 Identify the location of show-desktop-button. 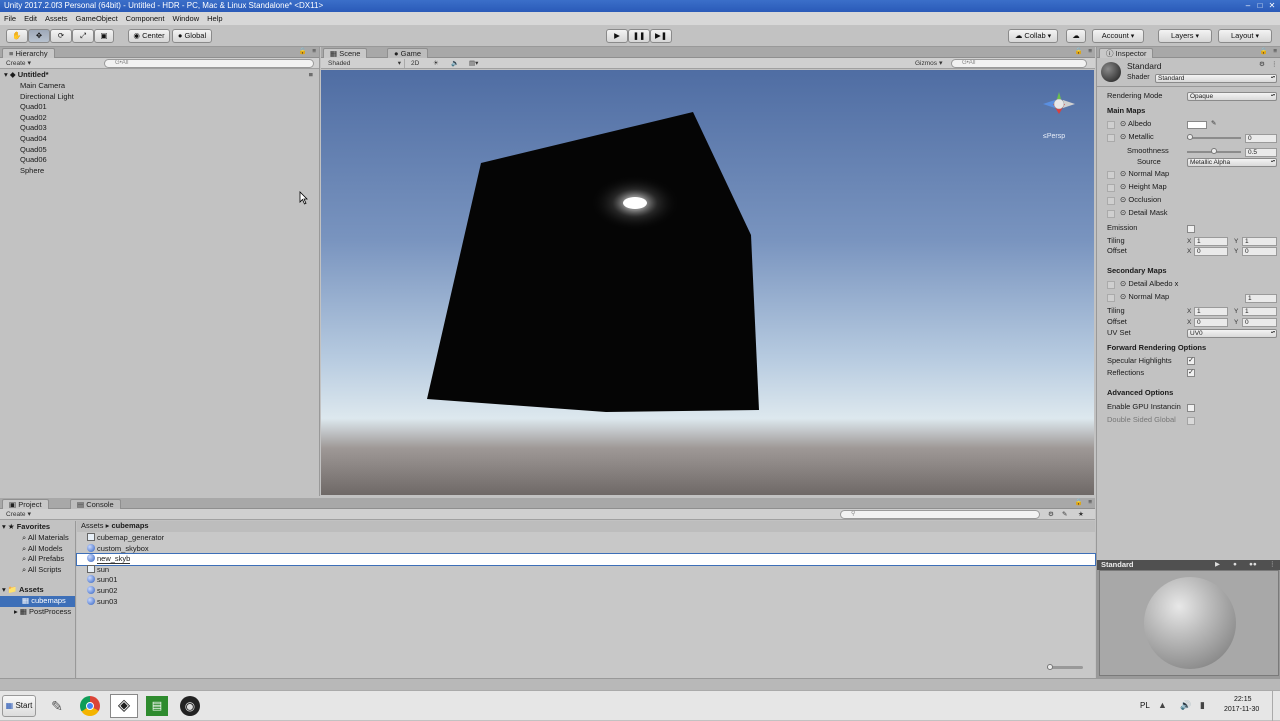
(1276, 706).